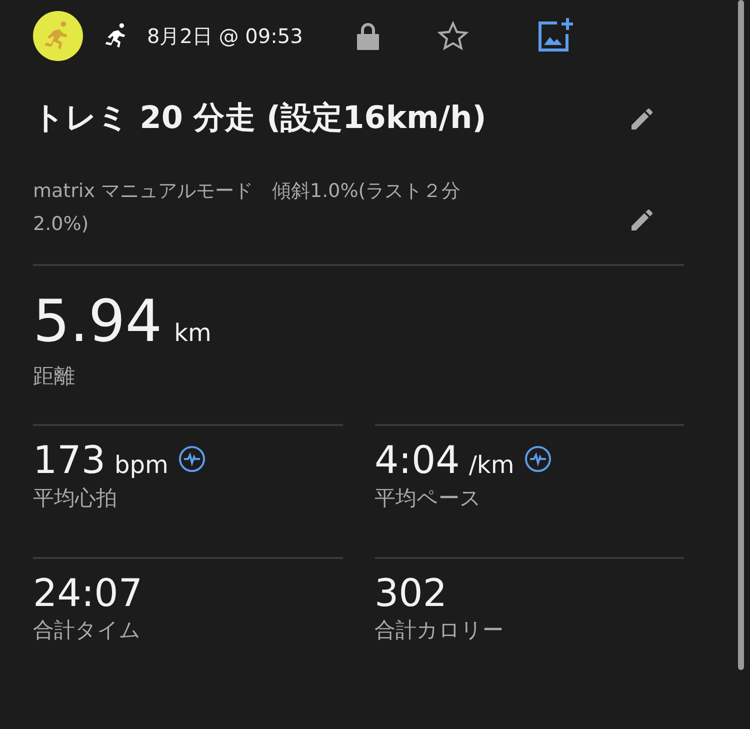  I want to click on stat-value: 4:04, so click(417, 461).